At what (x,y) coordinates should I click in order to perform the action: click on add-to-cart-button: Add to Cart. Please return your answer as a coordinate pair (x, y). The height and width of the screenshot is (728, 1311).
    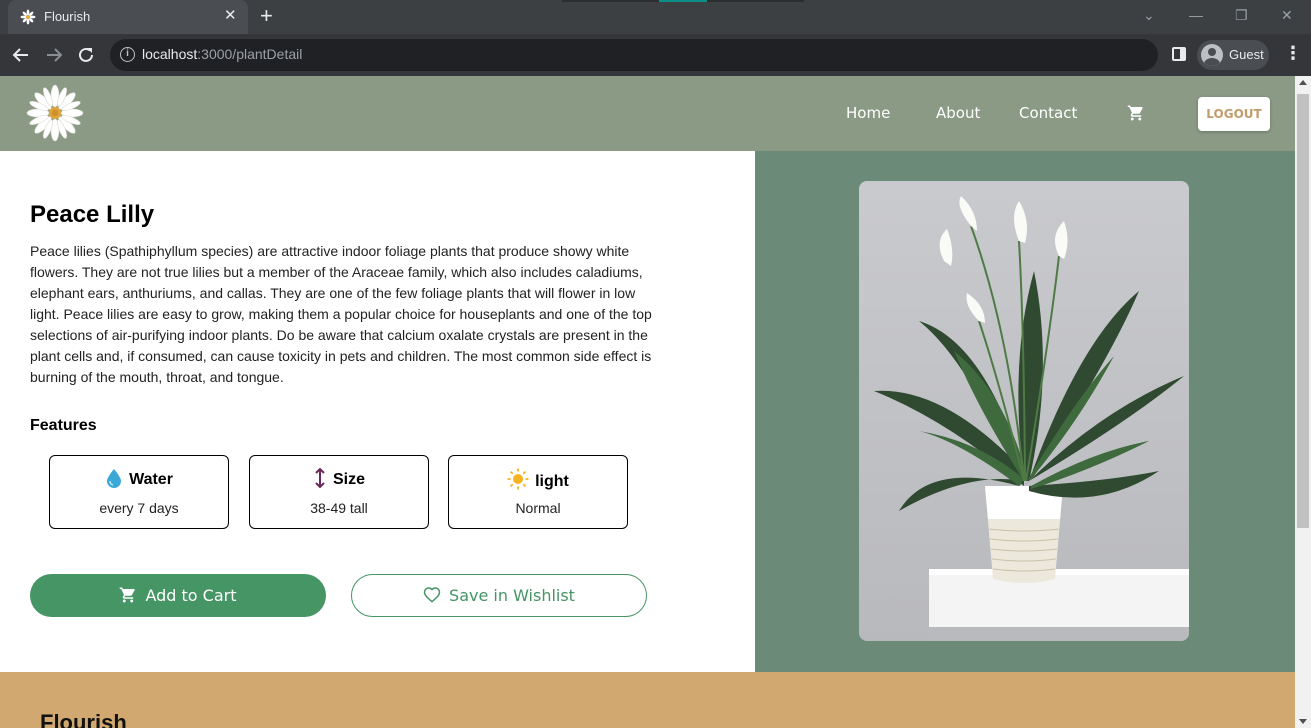
    Looking at the image, I should click on (178, 595).